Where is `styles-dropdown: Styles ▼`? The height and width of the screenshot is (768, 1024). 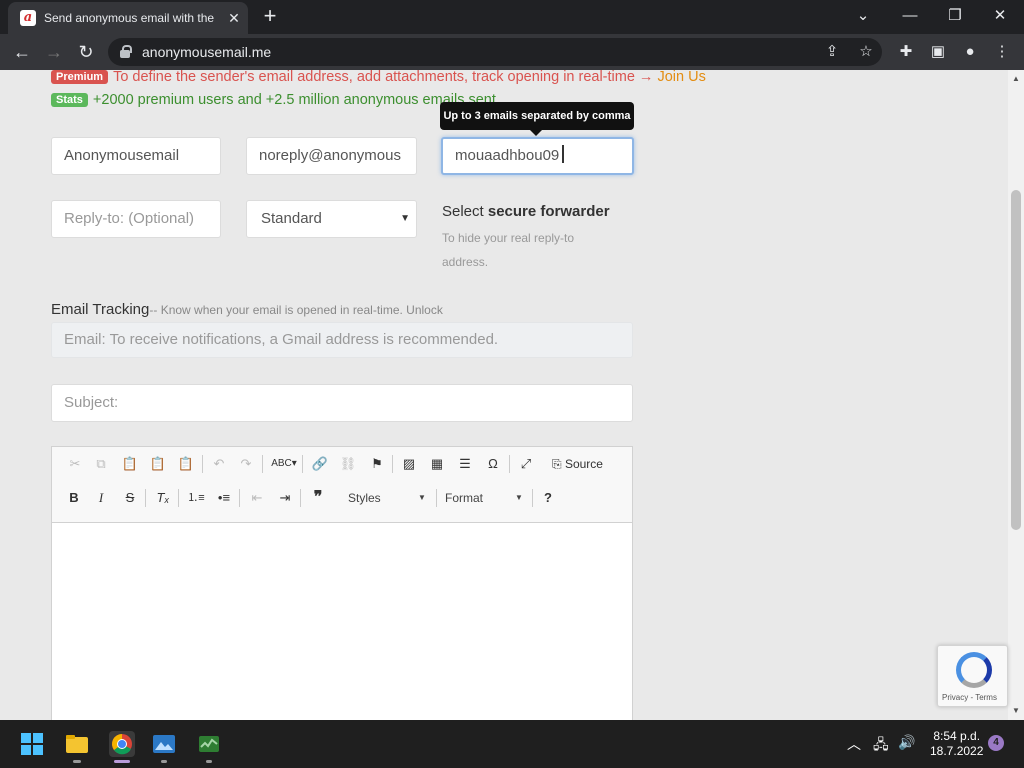 styles-dropdown: Styles ▼ is located at coordinates (388, 498).